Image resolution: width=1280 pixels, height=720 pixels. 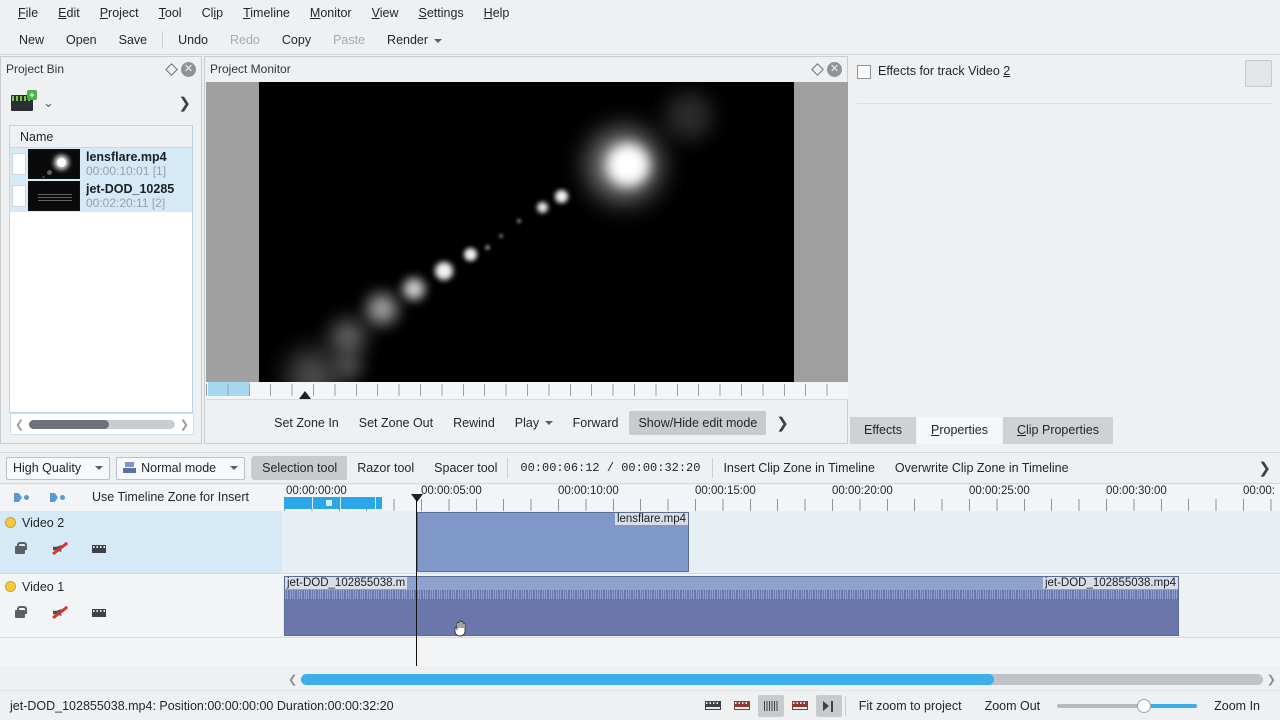 I want to click on menu-timeline: Timeline, so click(x=266, y=13).